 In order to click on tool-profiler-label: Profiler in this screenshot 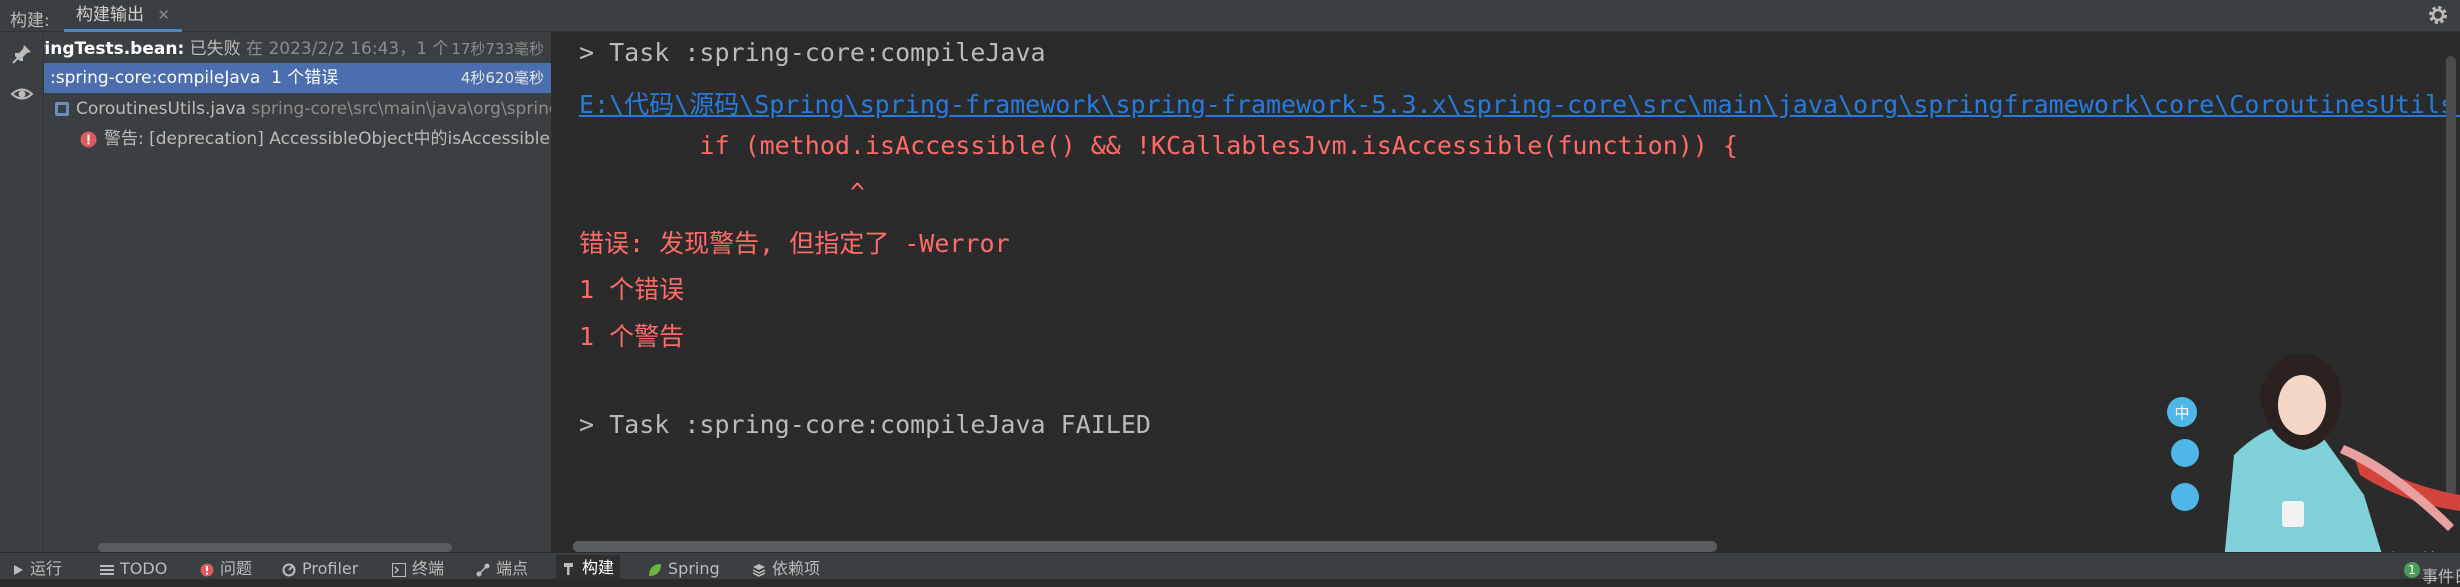, I will do `click(330, 568)`.